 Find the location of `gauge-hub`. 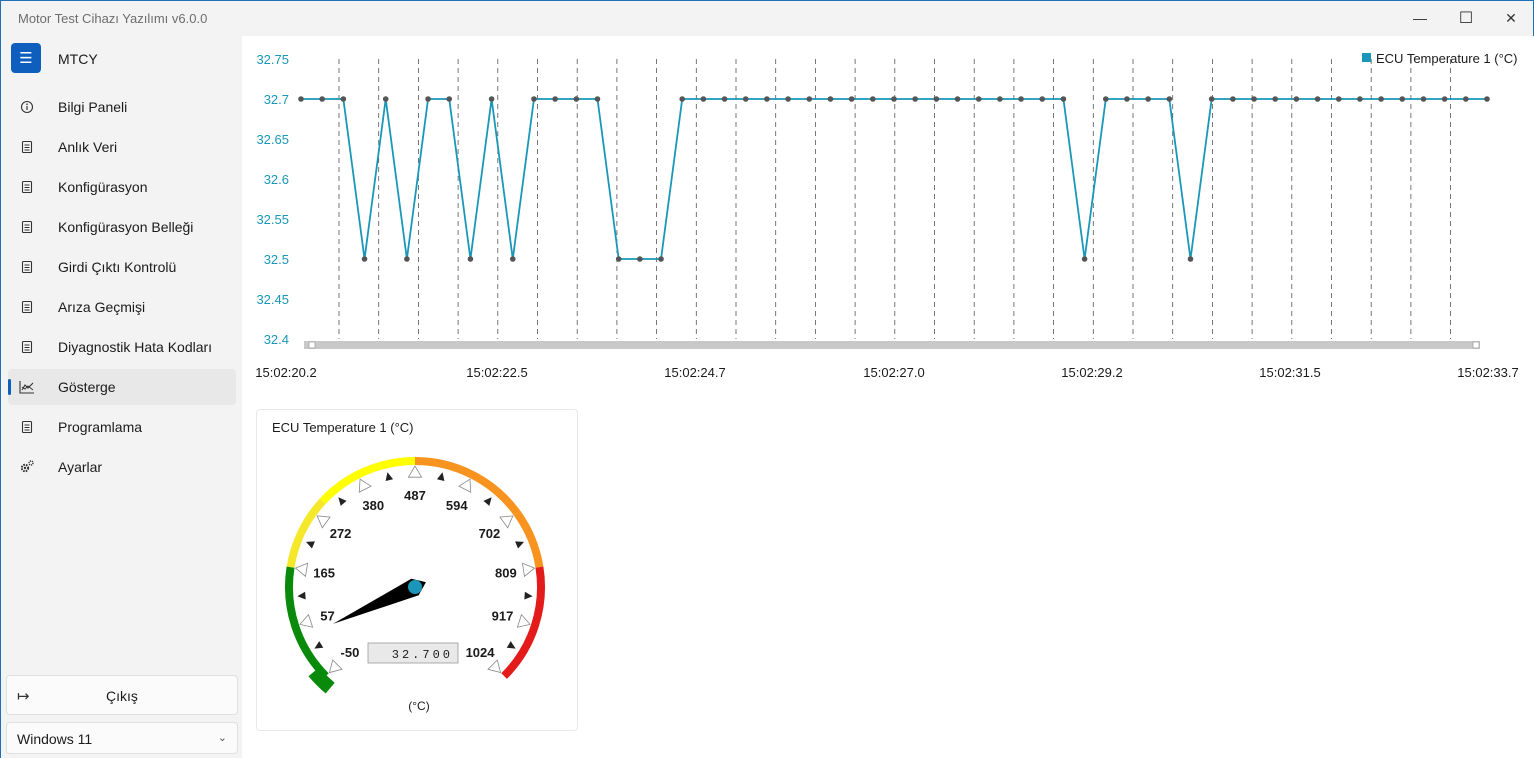

gauge-hub is located at coordinates (415, 587).